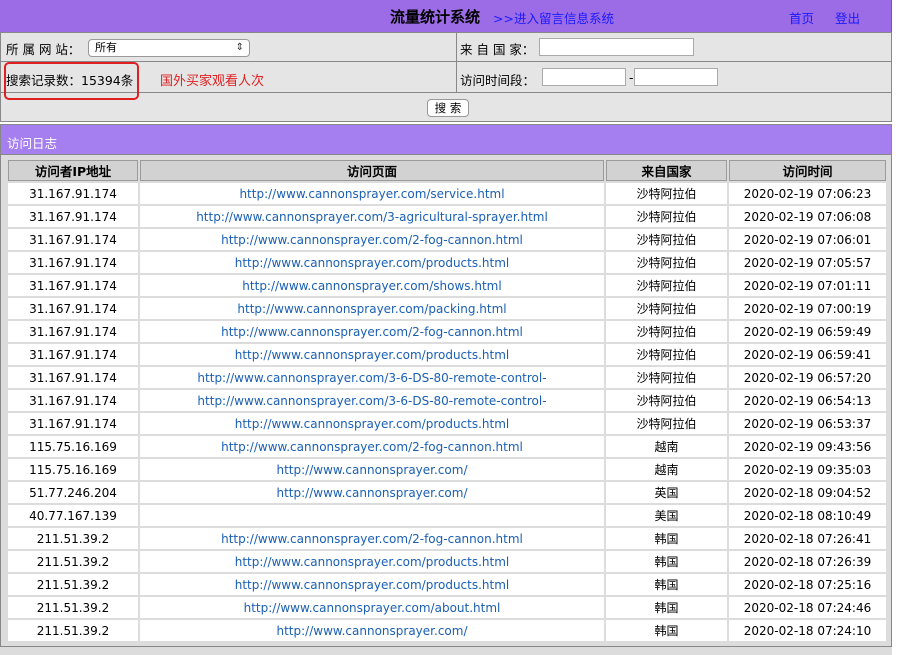 This screenshot has width=906, height=655. Describe the element at coordinates (239, 47) in the screenshot. I see `chevron-updown-icon: ⇕` at that location.